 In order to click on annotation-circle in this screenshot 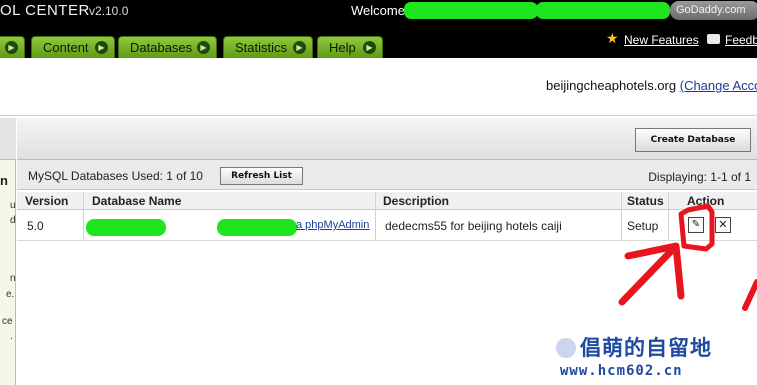, I will do `click(696, 227)`.